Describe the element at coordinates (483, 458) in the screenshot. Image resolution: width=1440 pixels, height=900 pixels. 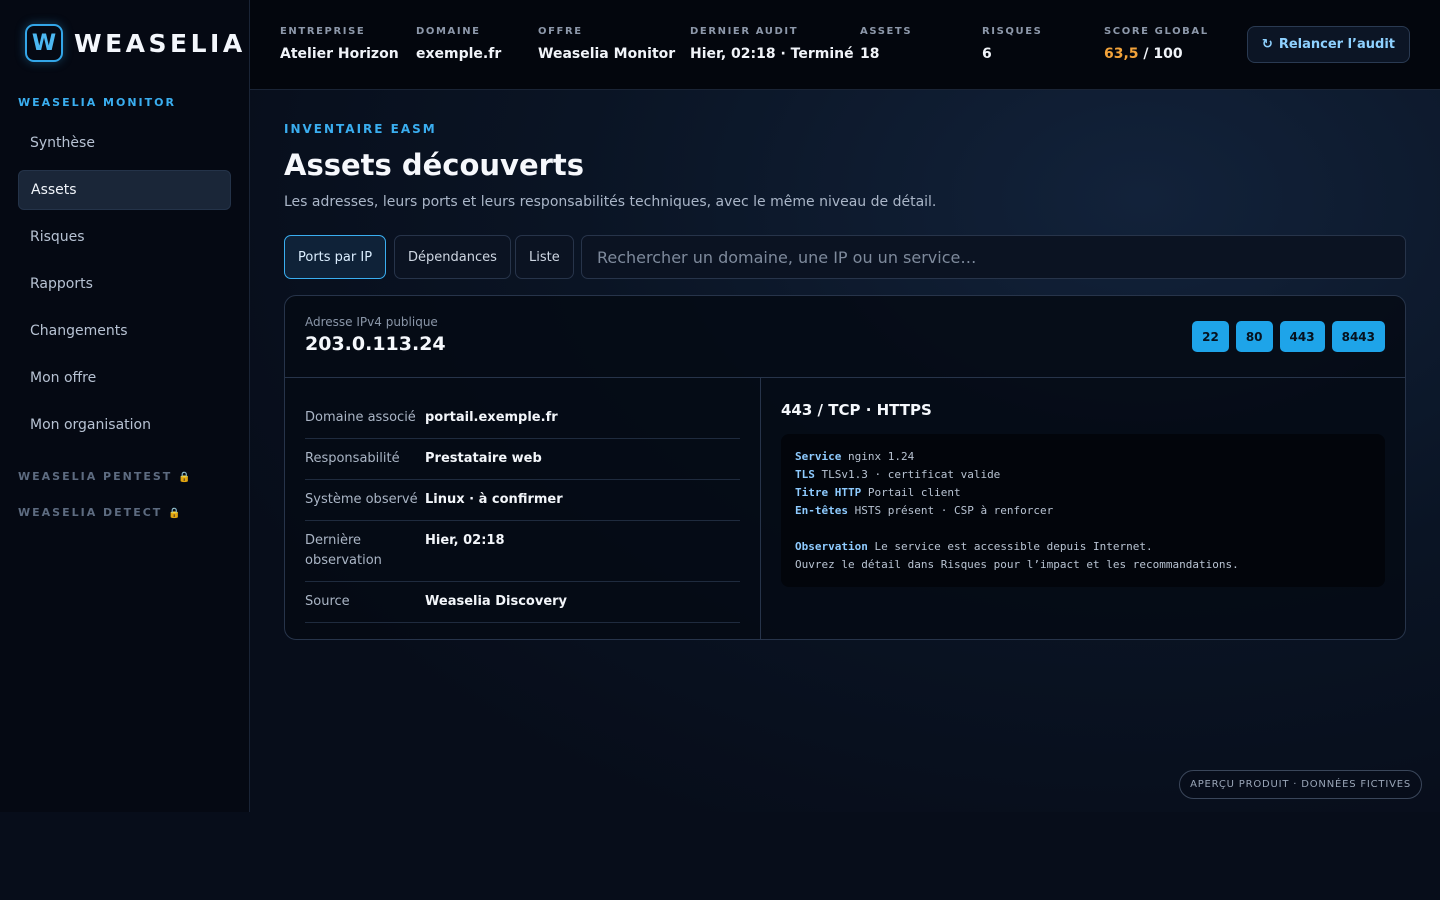
I see `detail-value: Prestataire web` at that location.